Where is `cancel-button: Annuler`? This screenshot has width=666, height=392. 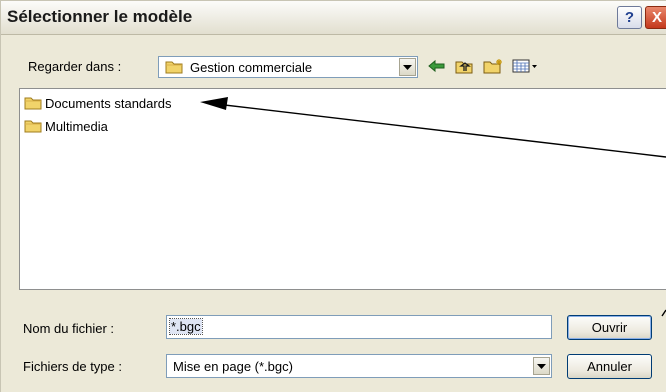 cancel-button: Annuler is located at coordinates (609, 366).